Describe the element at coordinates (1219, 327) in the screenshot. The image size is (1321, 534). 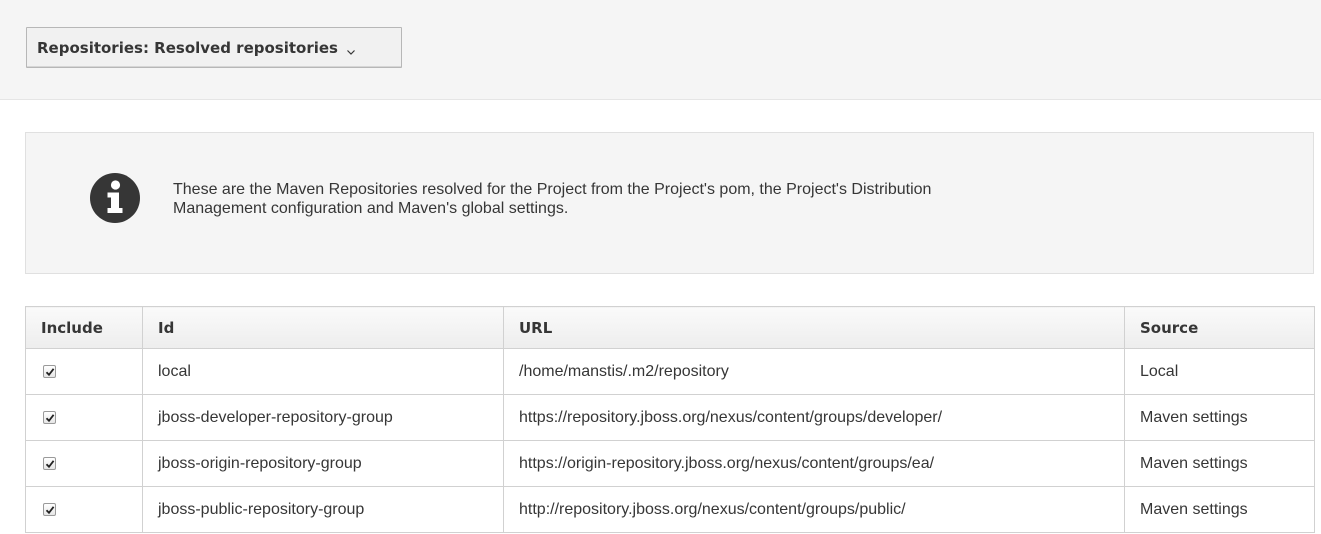
I see `column-header-source: Source` at that location.